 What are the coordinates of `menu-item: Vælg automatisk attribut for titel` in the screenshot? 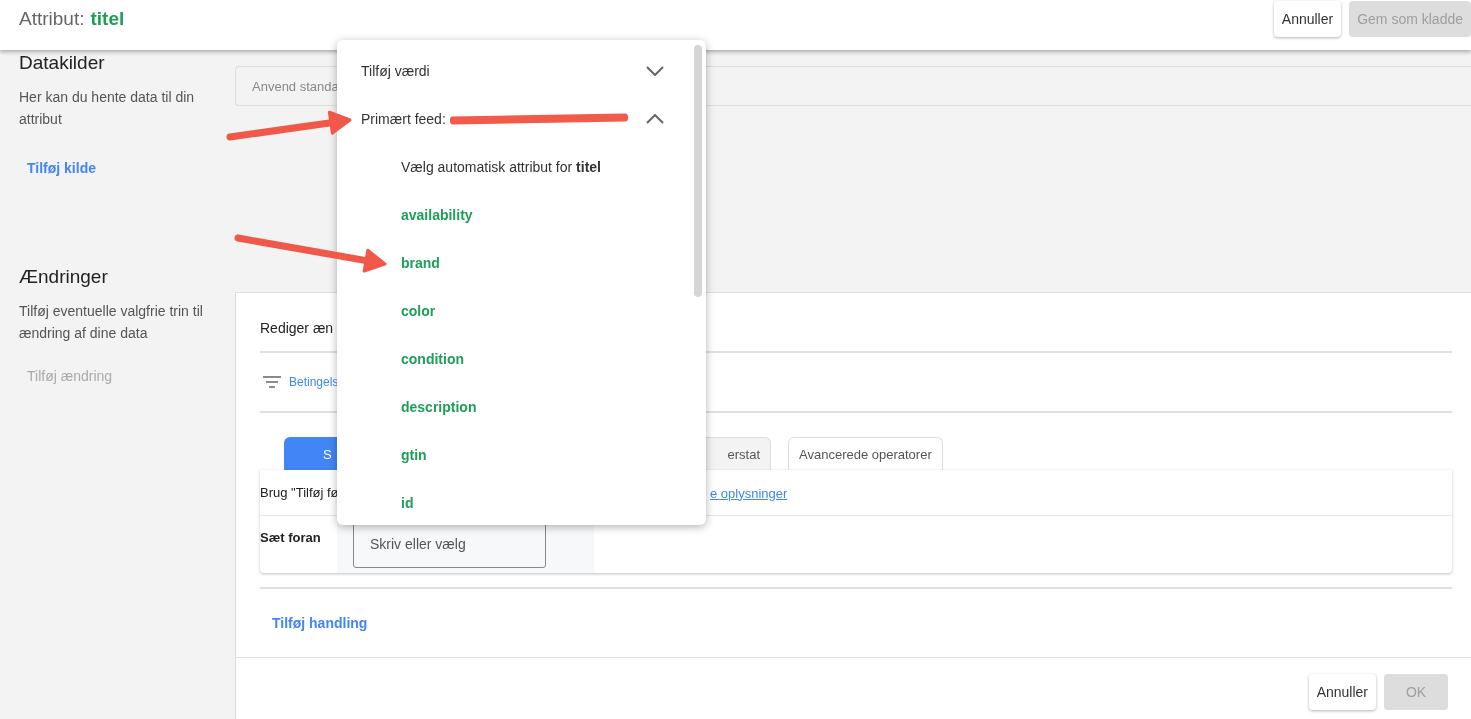 It's located at (501, 167).